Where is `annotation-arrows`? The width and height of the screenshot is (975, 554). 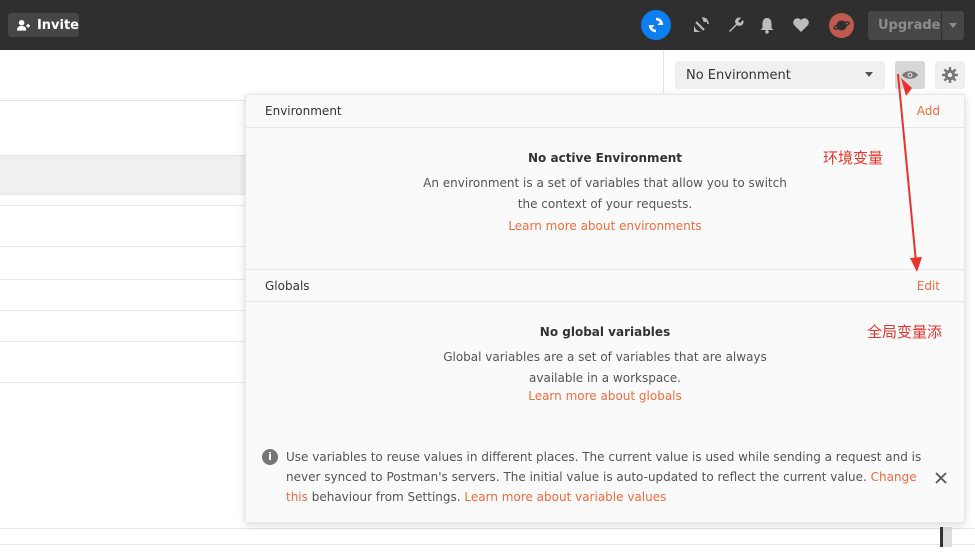
annotation-arrows is located at coordinates (909, 172).